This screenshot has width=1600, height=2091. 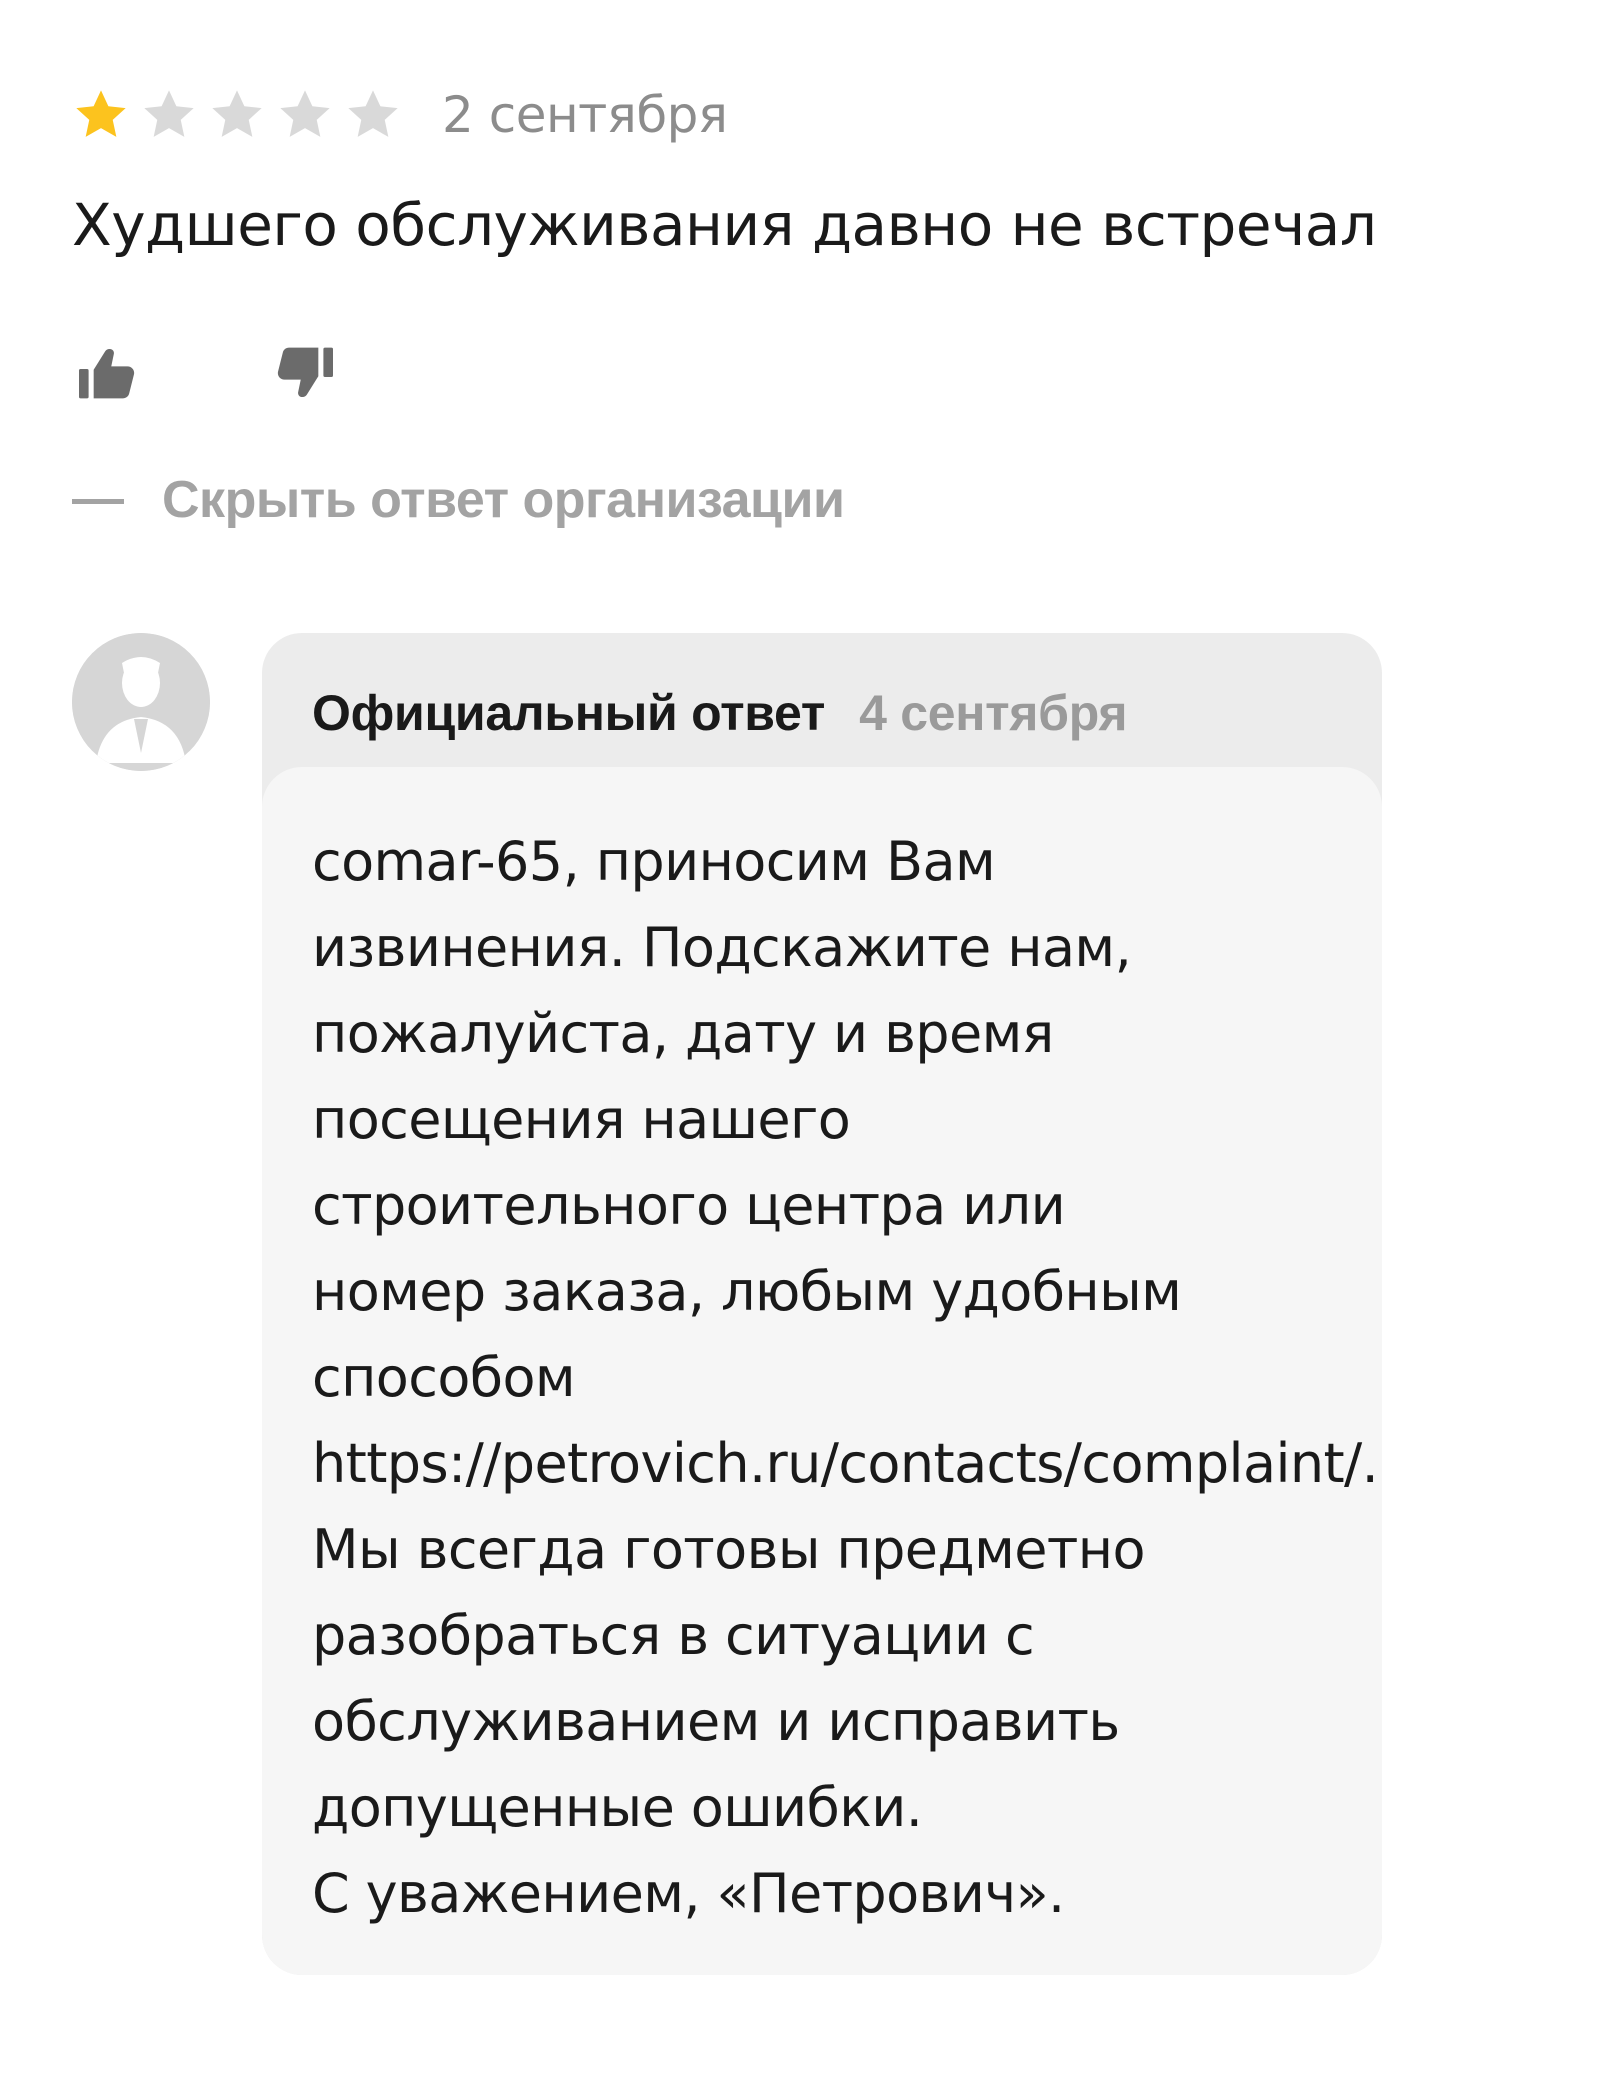 What do you see at coordinates (724, 225) in the screenshot?
I see `review-text: Худшего обслуживания давно не встречал` at bounding box center [724, 225].